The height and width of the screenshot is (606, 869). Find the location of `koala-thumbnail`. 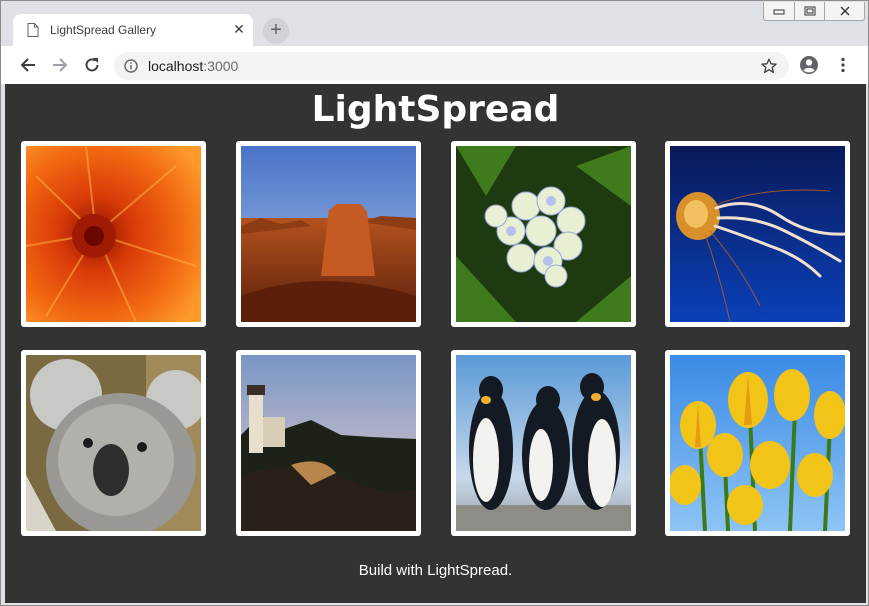

koala-thumbnail is located at coordinates (113, 443).